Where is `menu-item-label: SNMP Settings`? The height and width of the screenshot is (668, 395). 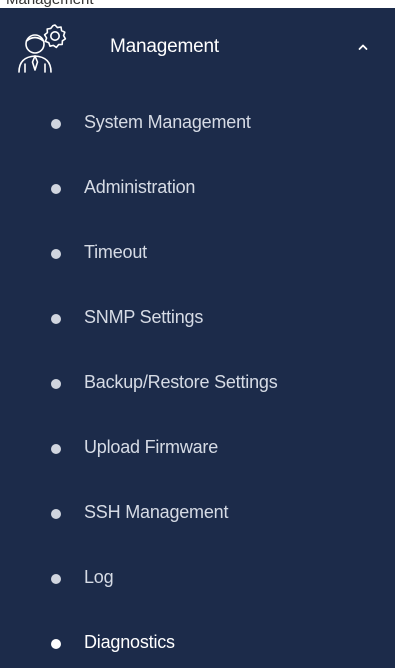 menu-item-label: SNMP Settings is located at coordinates (144, 317).